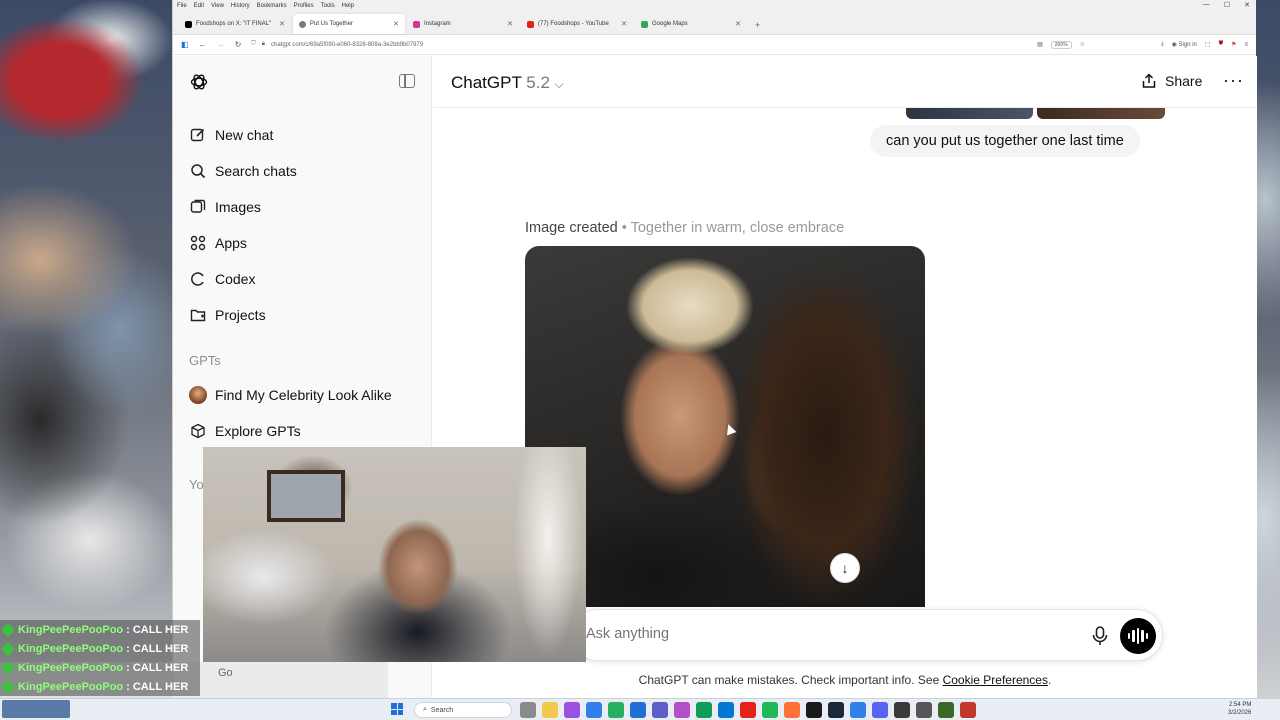 The width and height of the screenshot is (1280, 720). What do you see at coordinates (704, 710) in the screenshot?
I see `edge-icon` at bounding box center [704, 710].